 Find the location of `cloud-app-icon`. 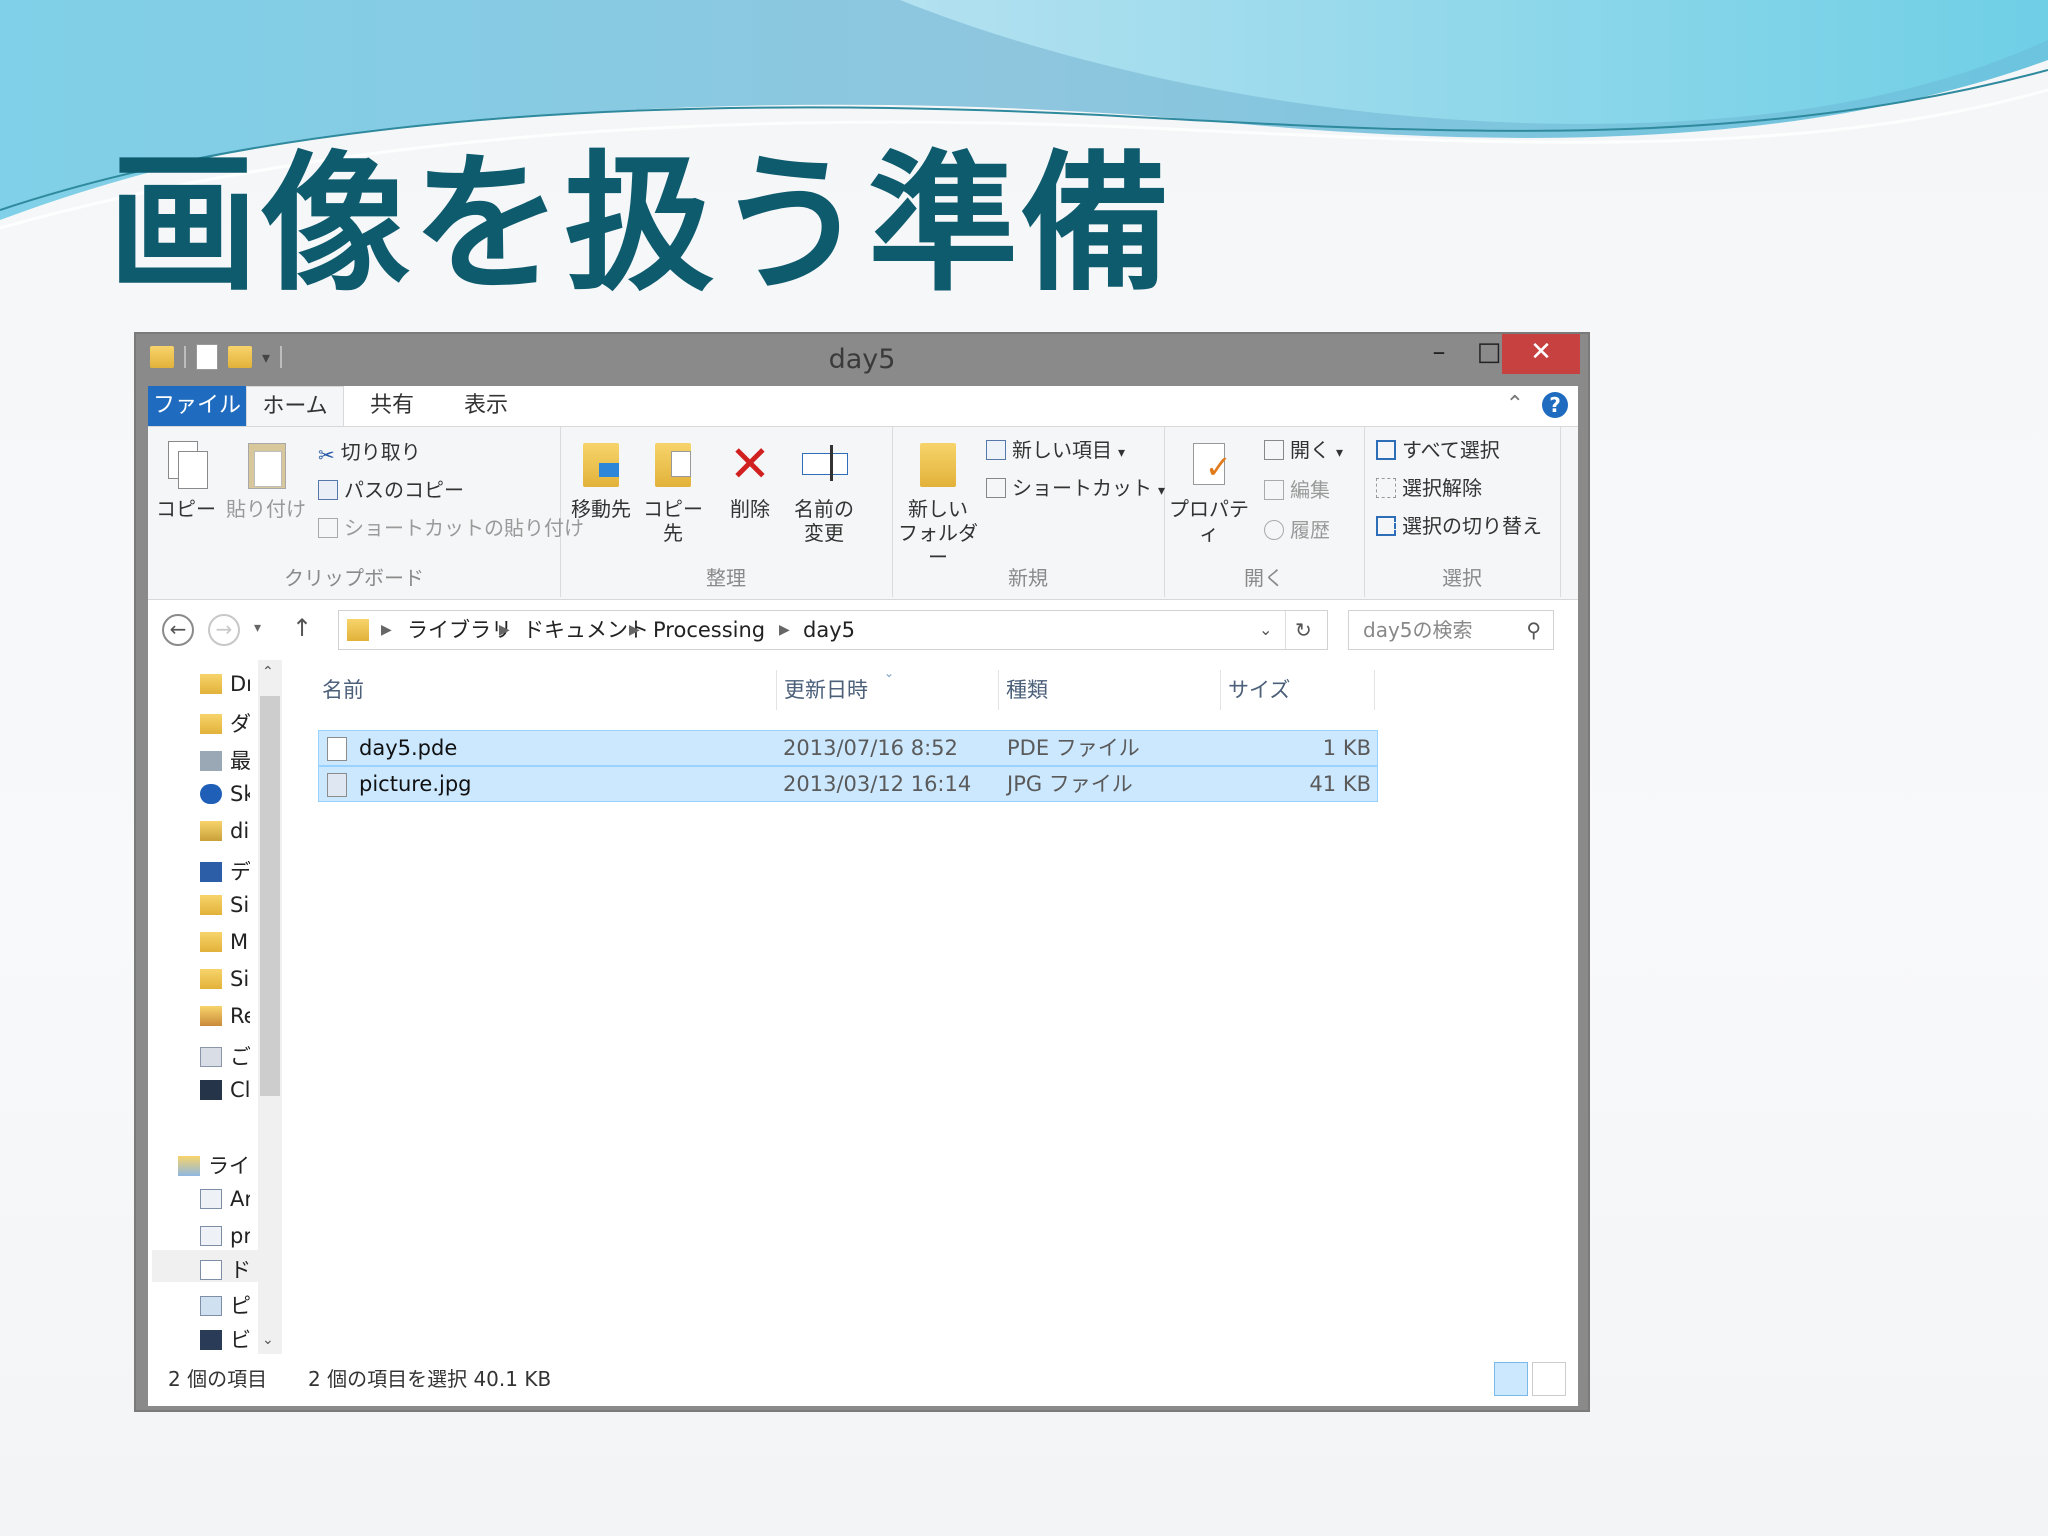

cloud-app-icon is located at coordinates (211, 1090).